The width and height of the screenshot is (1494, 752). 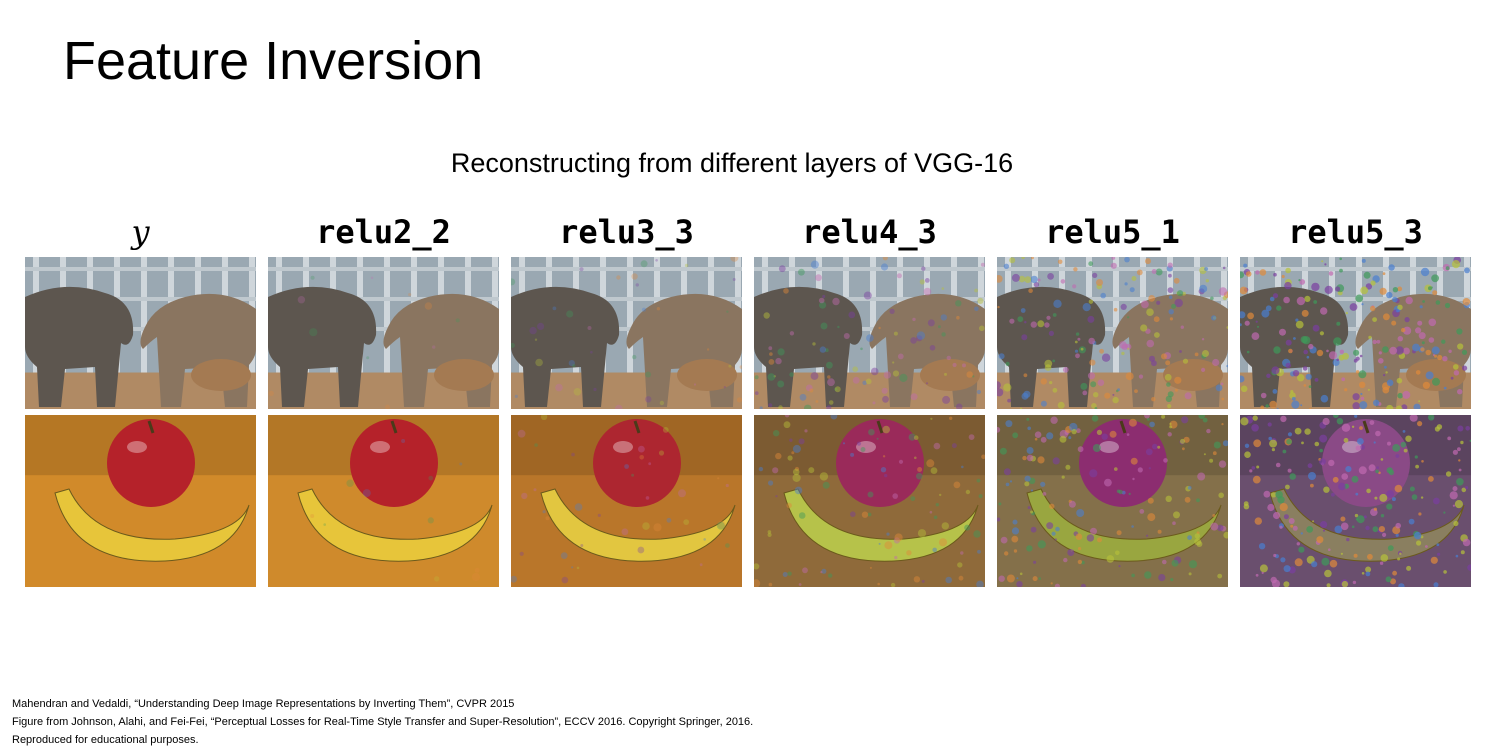 What do you see at coordinates (1355, 232) in the screenshot?
I see `column-label: relu5_3` at bounding box center [1355, 232].